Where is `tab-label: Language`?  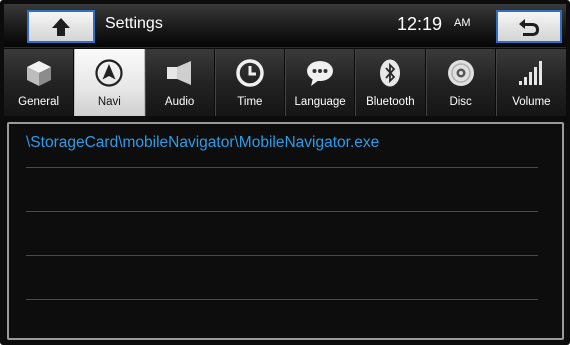
tab-label: Language is located at coordinates (320, 102).